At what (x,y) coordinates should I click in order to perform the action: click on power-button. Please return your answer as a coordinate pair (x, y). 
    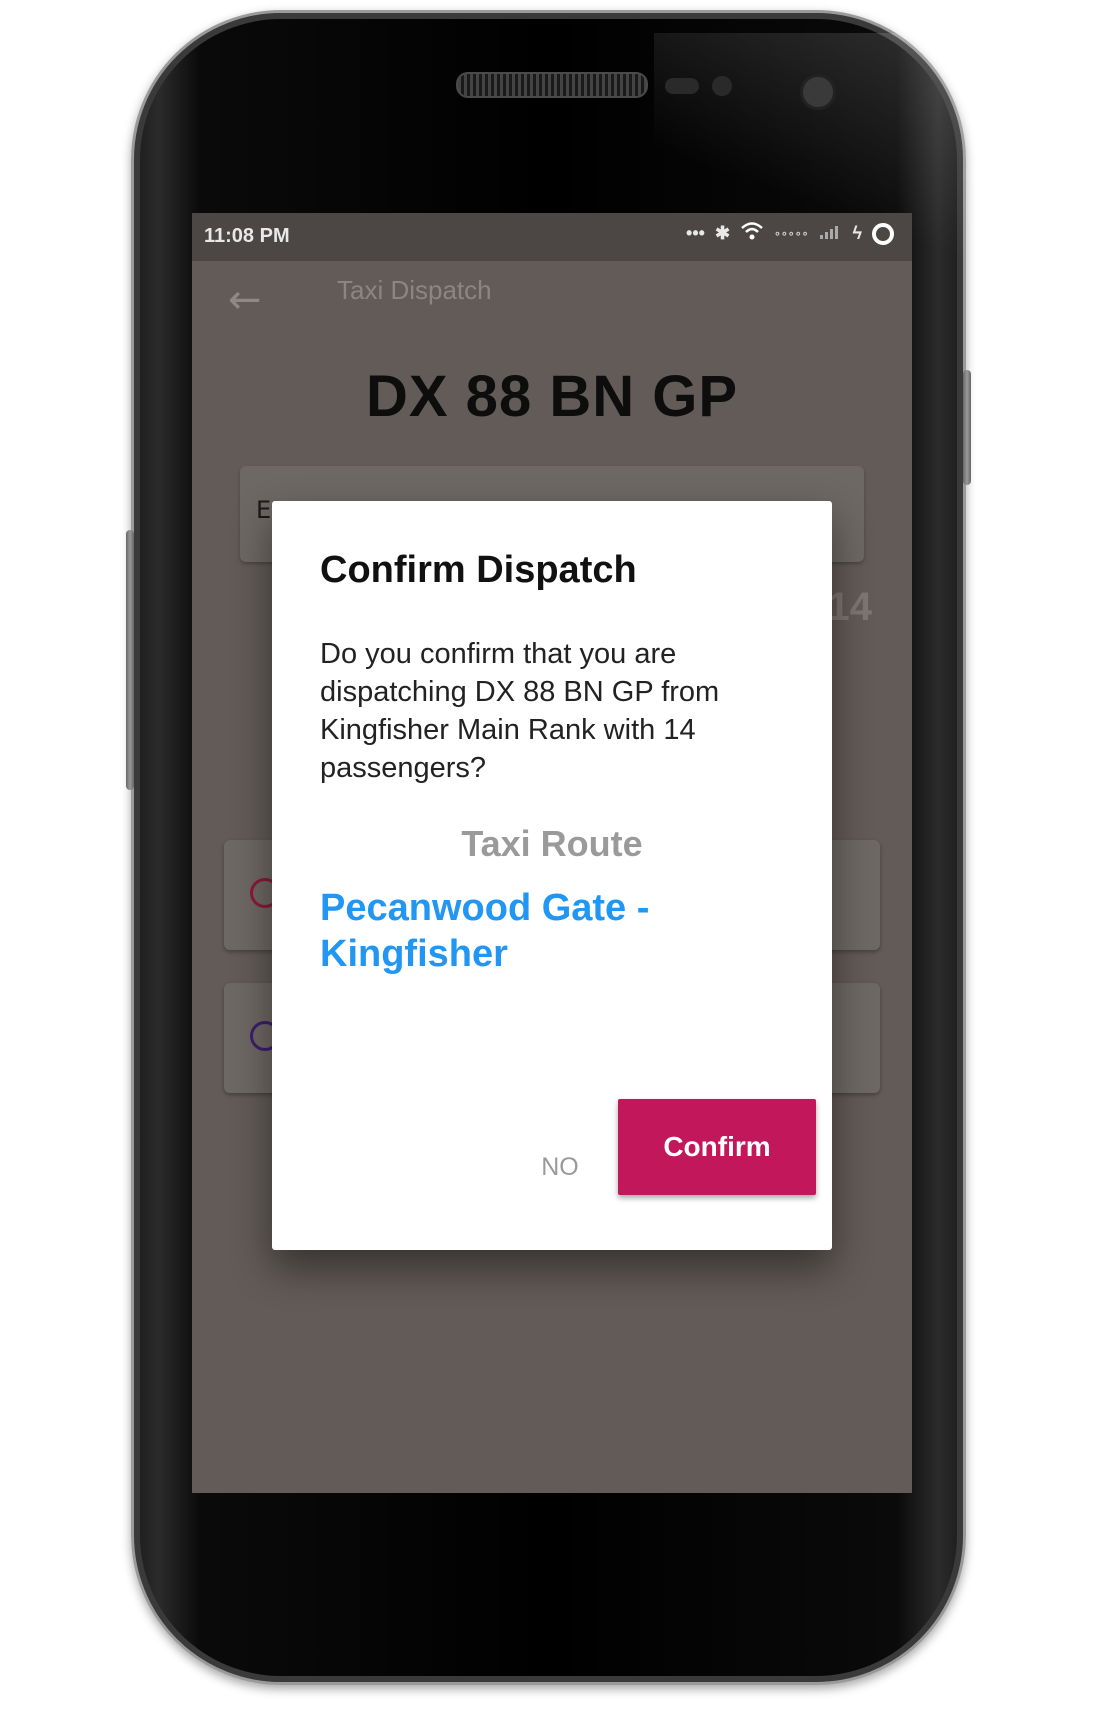
    Looking at the image, I should click on (967, 427).